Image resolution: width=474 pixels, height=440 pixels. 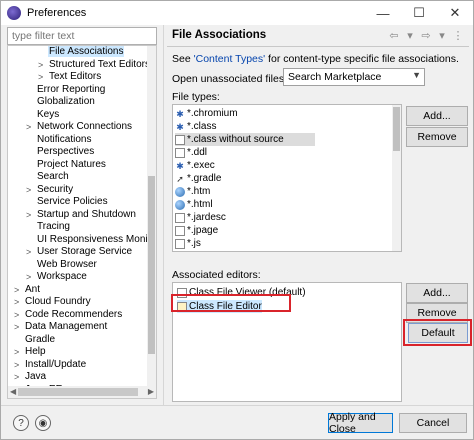 What do you see at coordinates (410, 35) in the screenshot?
I see `back-menu-icon: ▾` at bounding box center [410, 35].